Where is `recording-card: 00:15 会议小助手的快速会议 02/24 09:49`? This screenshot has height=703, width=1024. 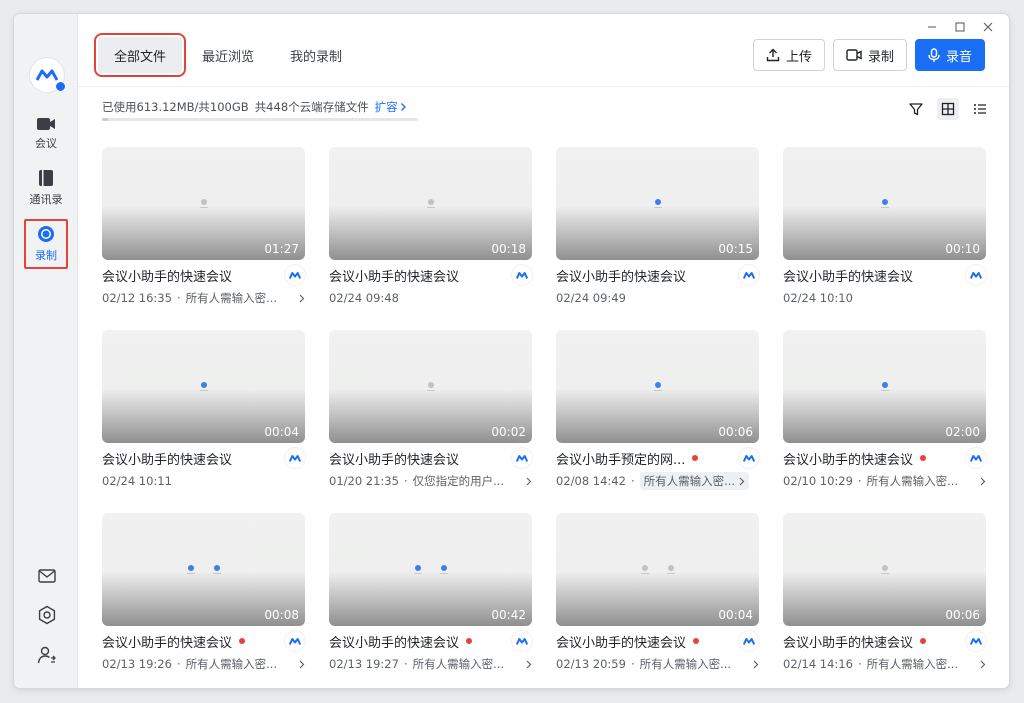
recording-card: 00:15 会议小助手的快速会议 02/24 09:49 is located at coordinates (657, 227).